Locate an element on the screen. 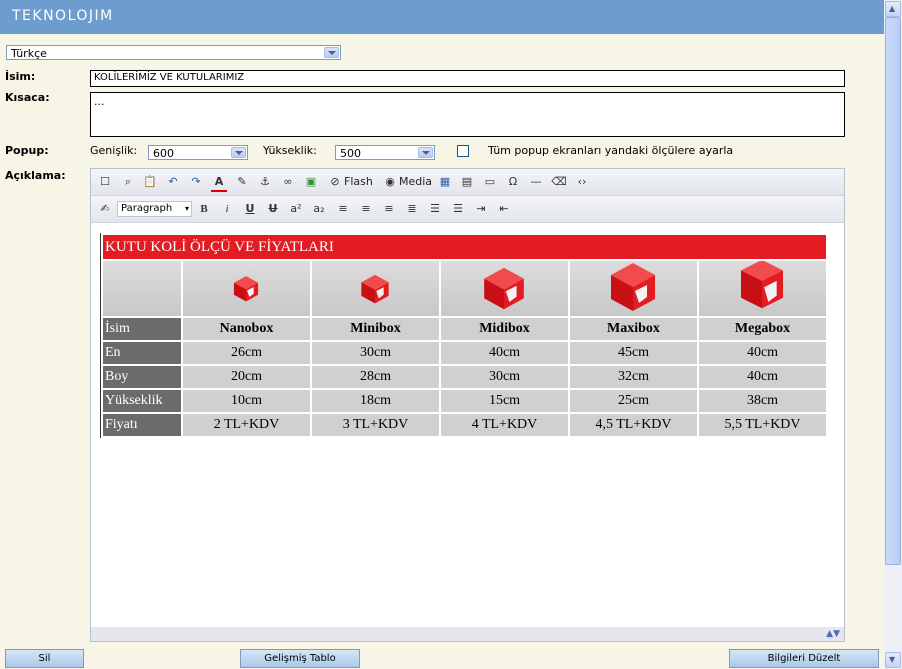 The image size is (902, 669). row-header-en: En is located at coordinates (142, 353).